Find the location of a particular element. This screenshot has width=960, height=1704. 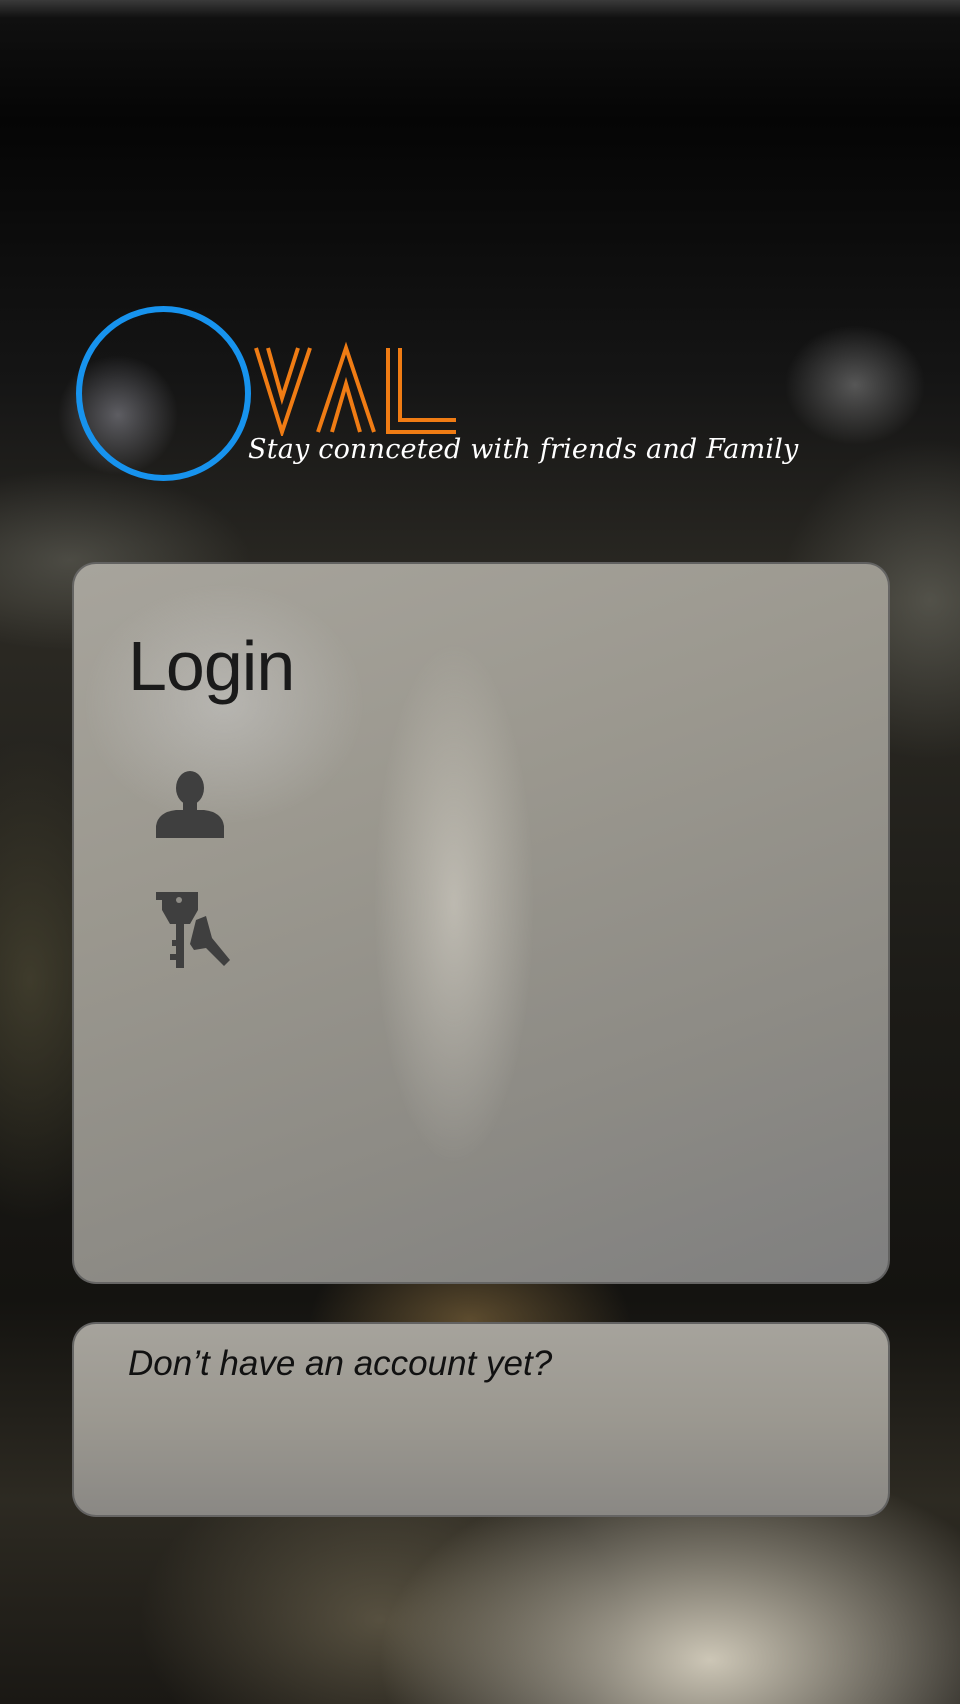

signup-panel: Don’t have an account yet? is located at coordinates (481, 1419).